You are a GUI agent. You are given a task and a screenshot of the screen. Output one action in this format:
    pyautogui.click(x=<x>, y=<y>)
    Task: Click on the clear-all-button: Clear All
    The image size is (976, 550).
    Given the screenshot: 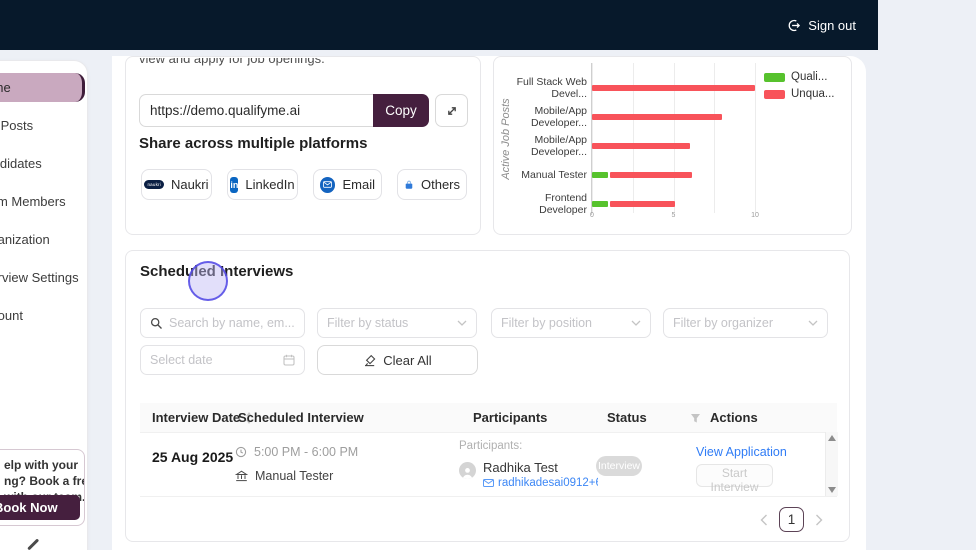 What is the action you would take?
    pyautogui.click(x=397, y=360)
    